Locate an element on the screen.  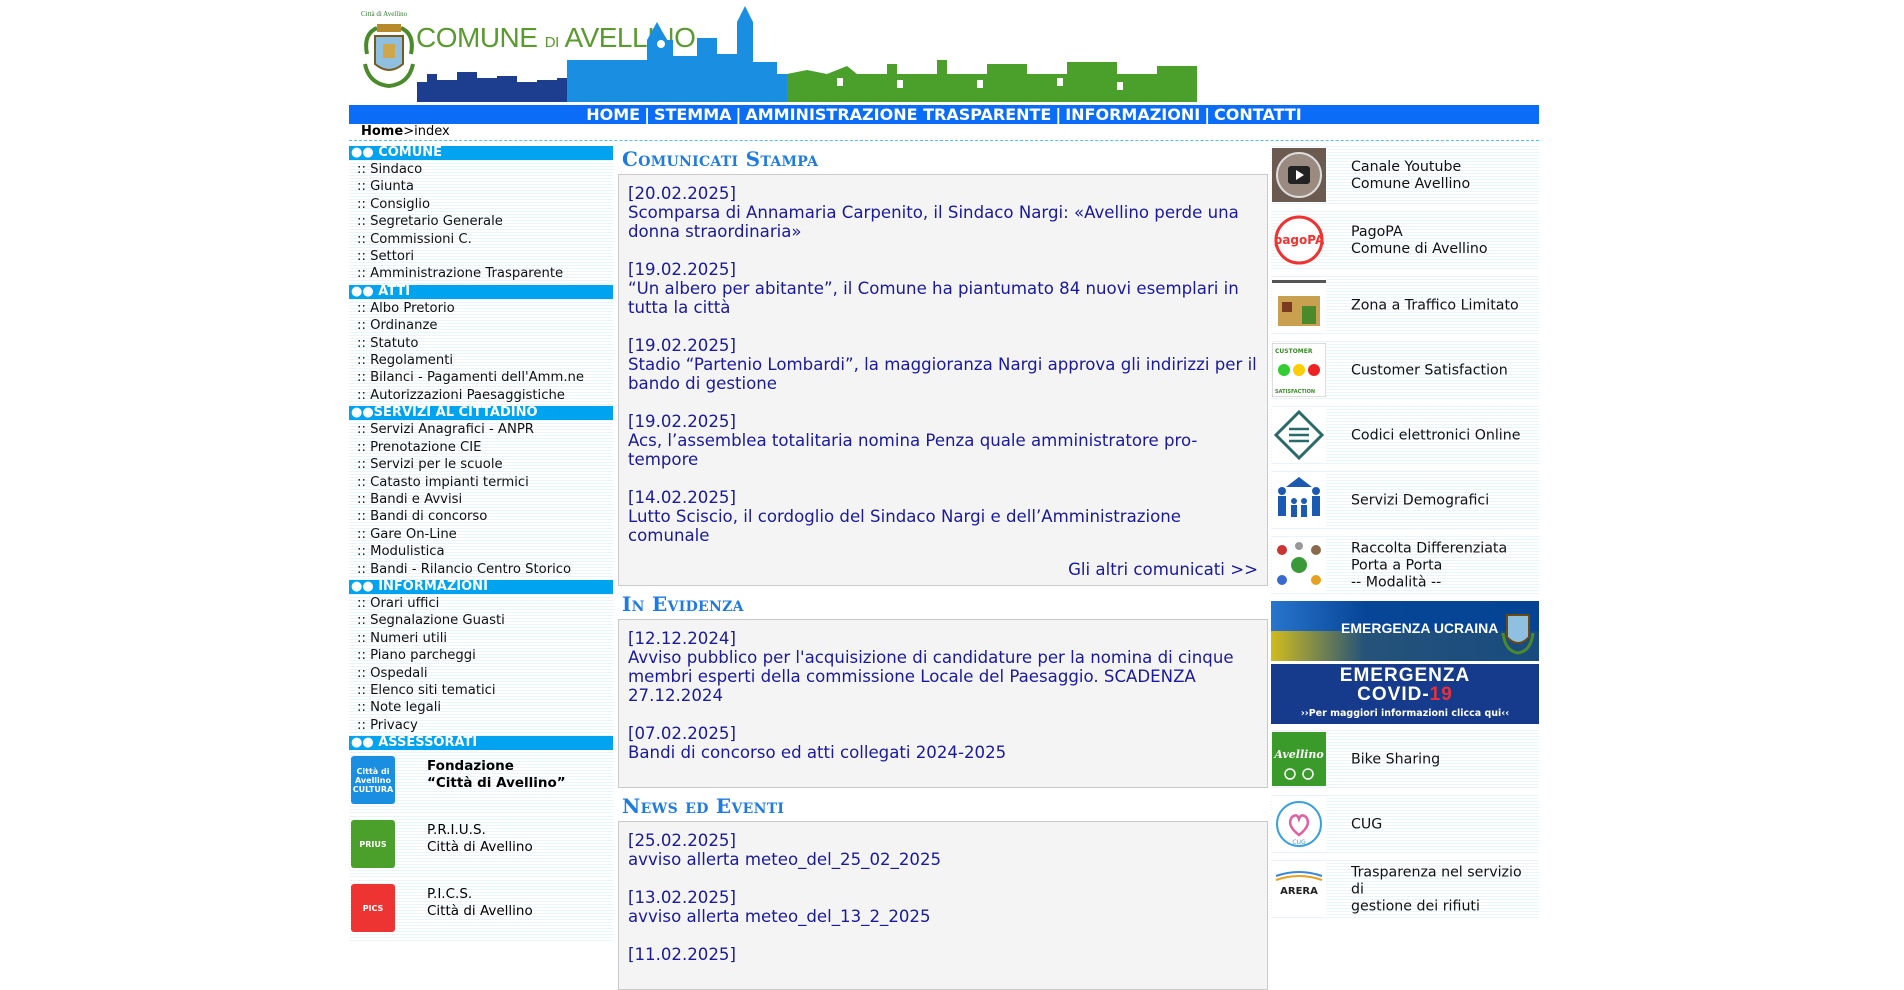
svg-text: CUSTOMER is located at coordinates (1294, 351).